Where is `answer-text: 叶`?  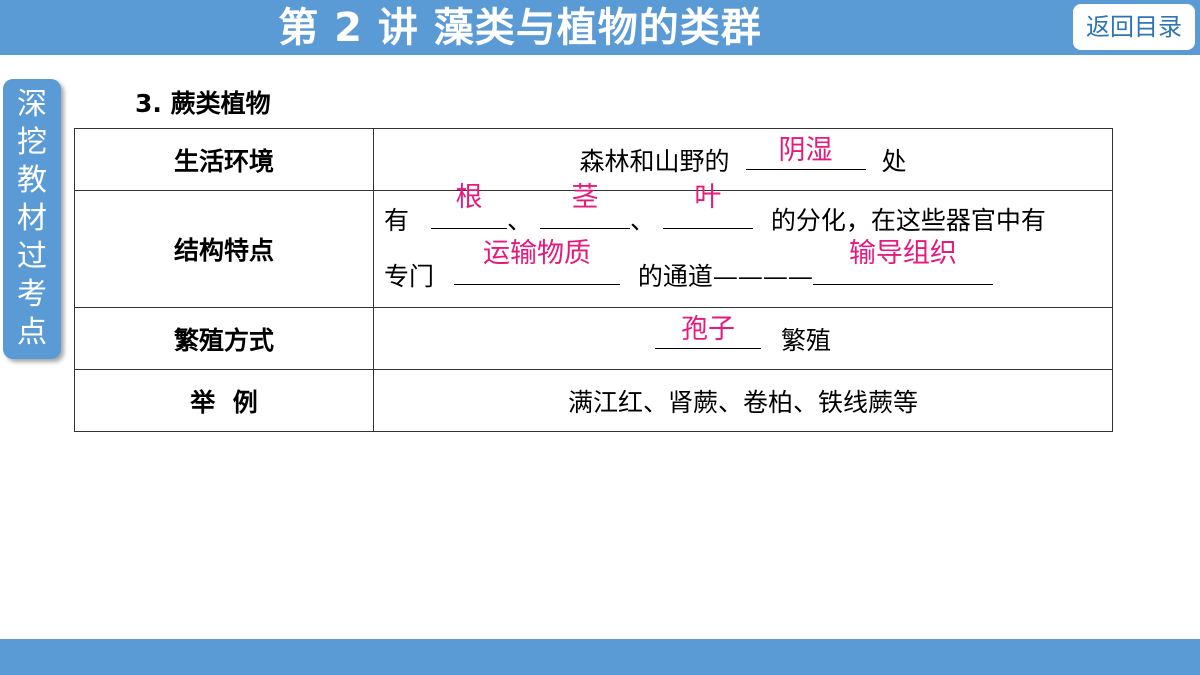 answer-text: 叶 is located at coordinates (708, 197).